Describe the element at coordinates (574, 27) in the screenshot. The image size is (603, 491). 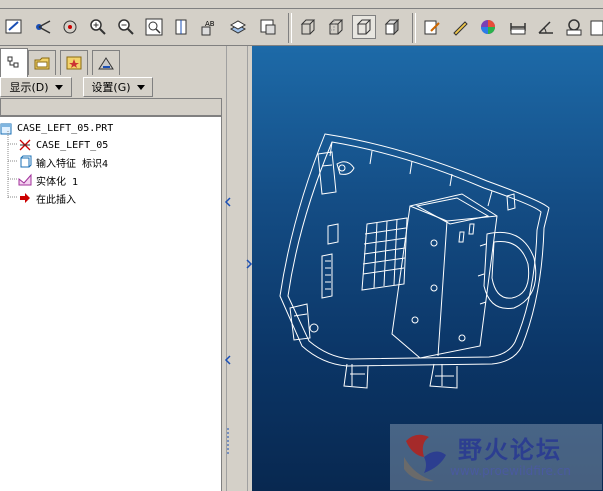
I see `measure-diameter-icon` at that location.